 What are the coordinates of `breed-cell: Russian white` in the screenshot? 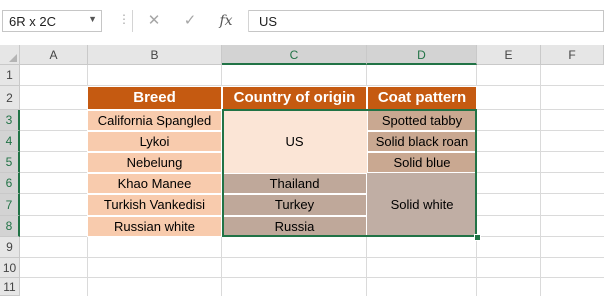 It's located at (154, 226).